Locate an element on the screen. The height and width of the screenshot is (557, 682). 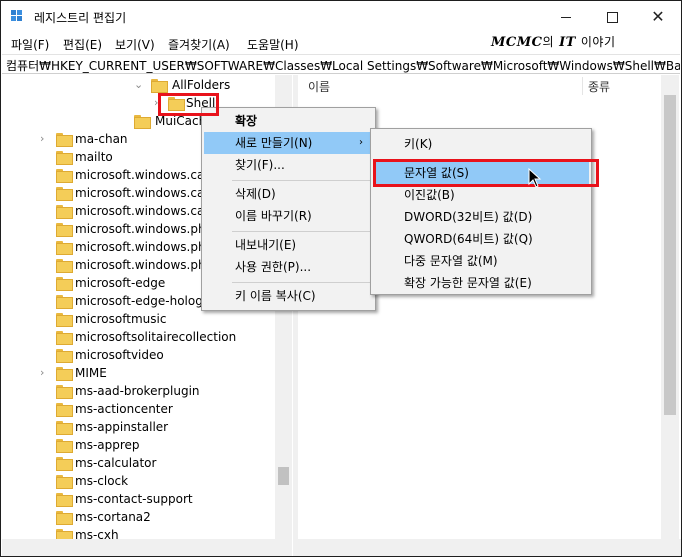
menu-item-new: 새로 만들기(N) › is located at coordinates (288, 143).